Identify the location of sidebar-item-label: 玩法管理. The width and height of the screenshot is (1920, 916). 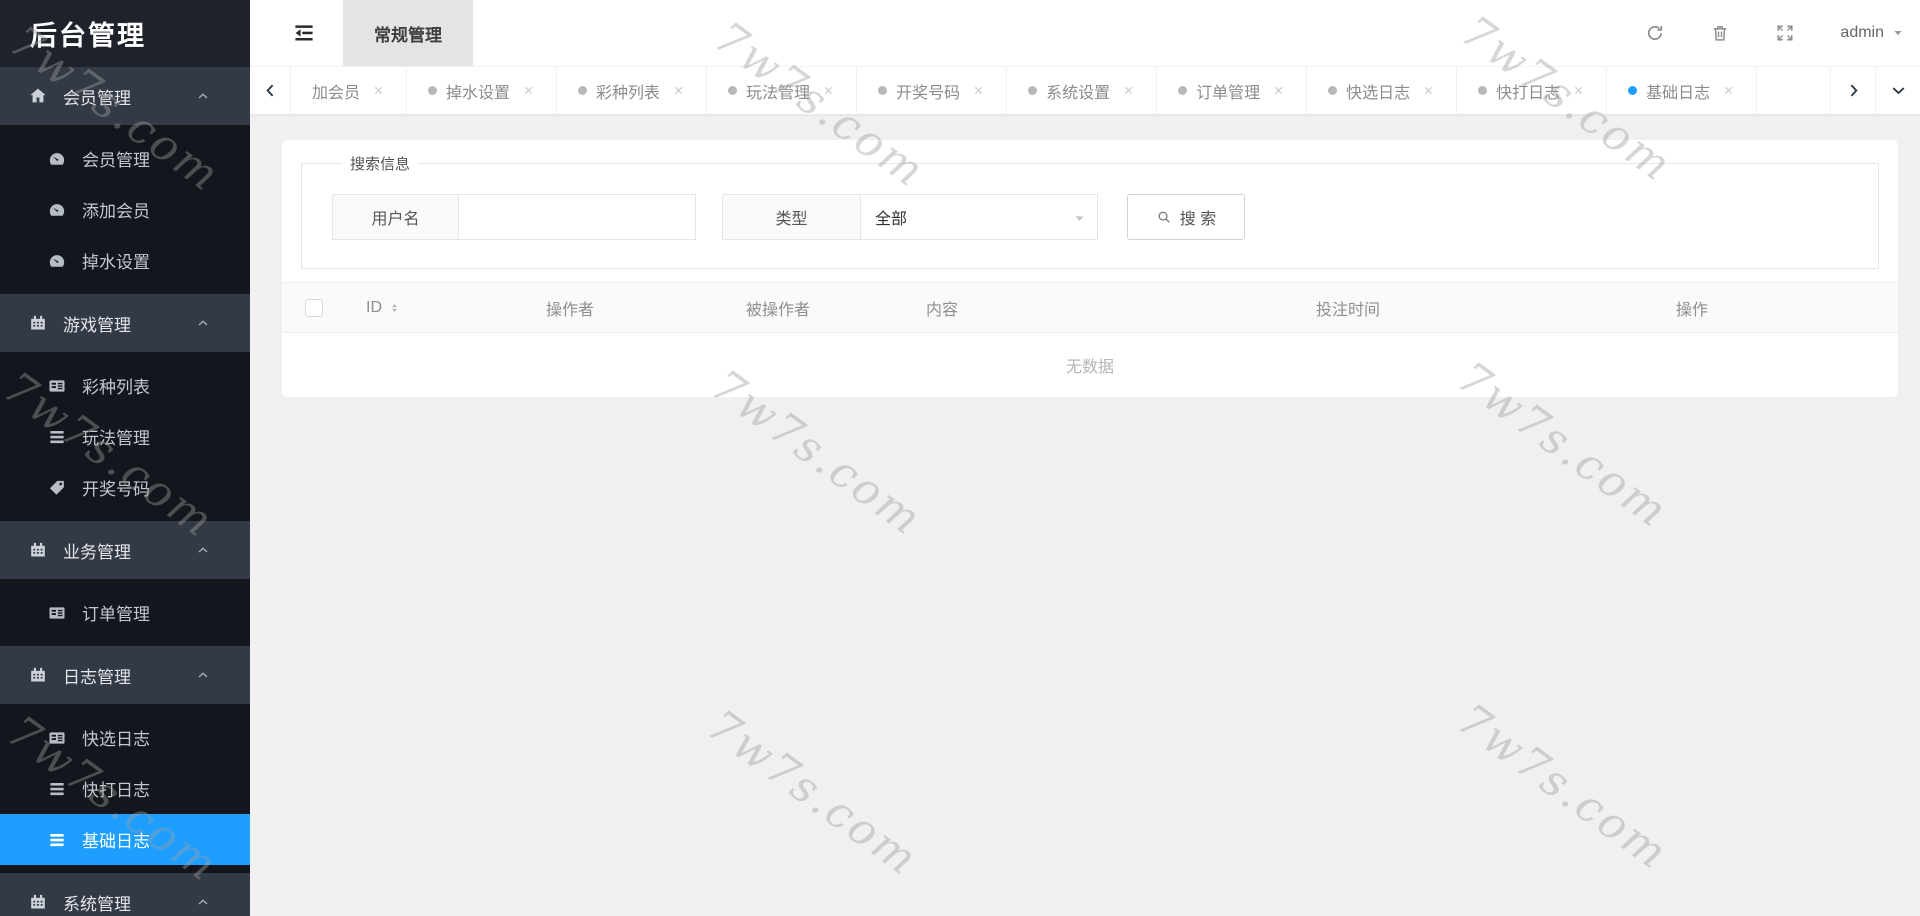
(116, 438).